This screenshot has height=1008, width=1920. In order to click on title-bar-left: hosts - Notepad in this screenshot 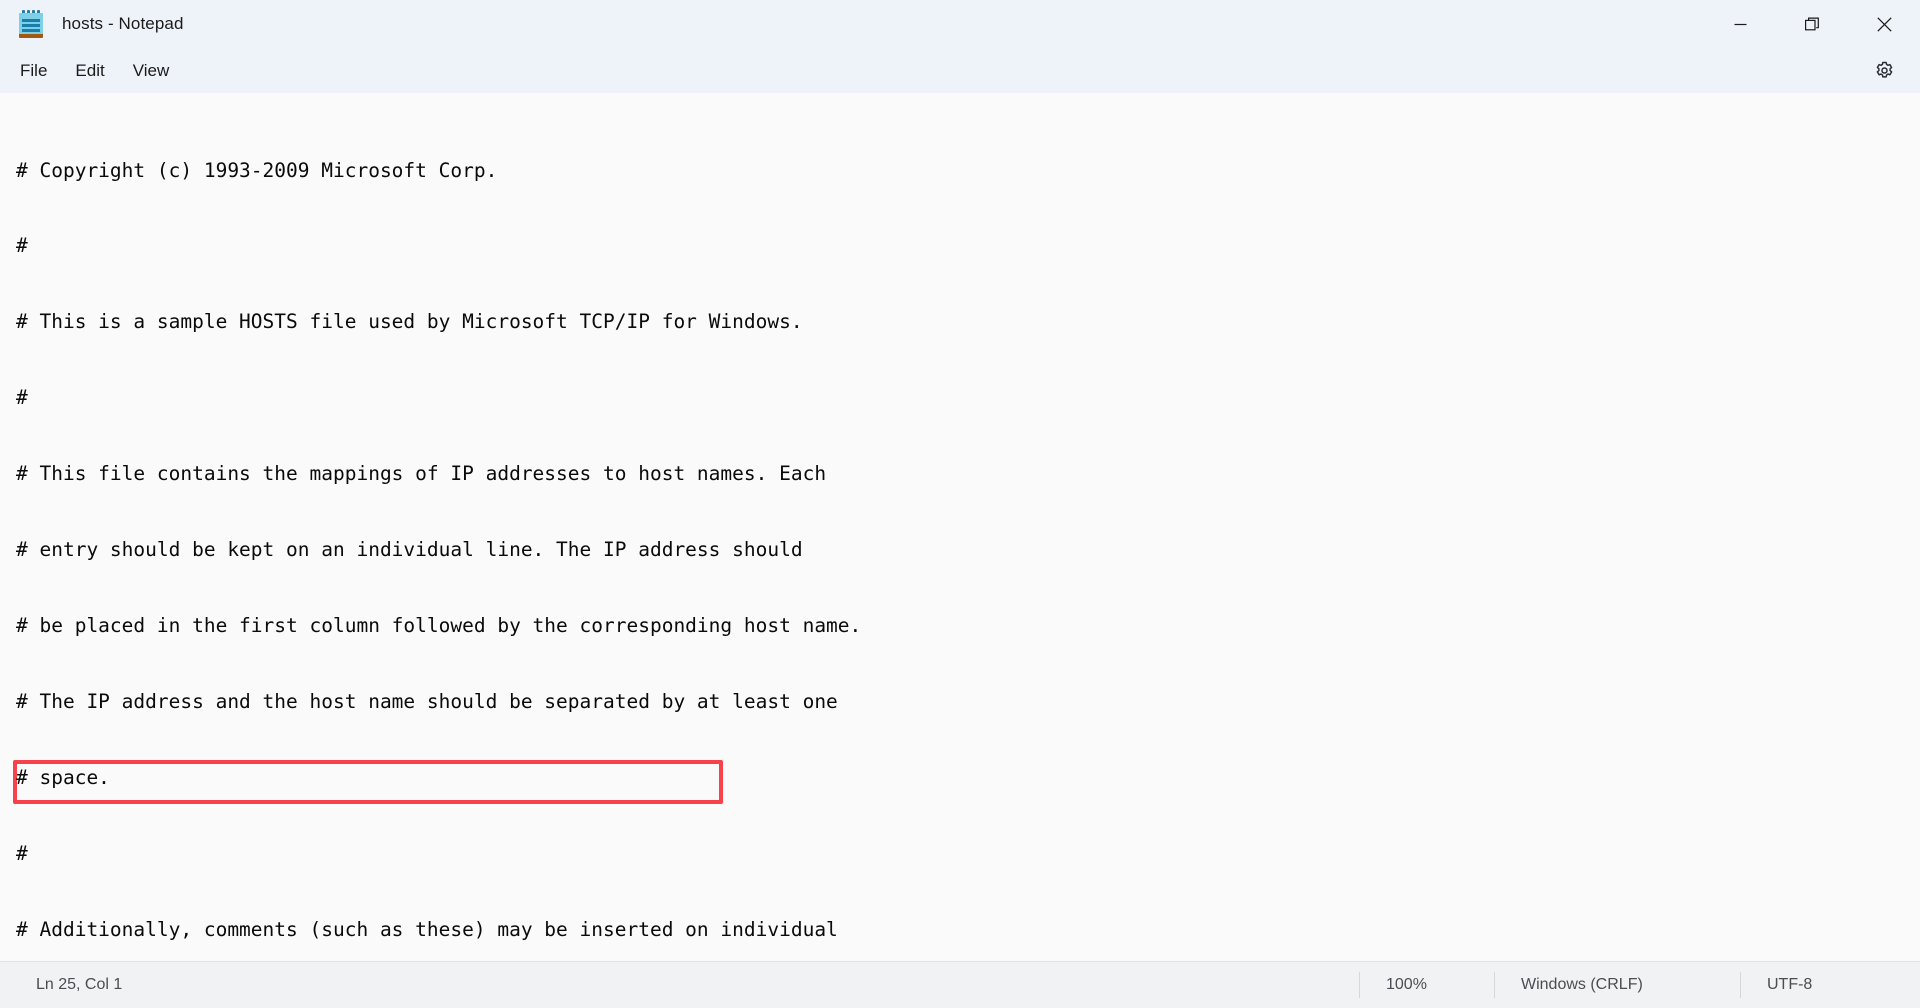, I will do `click(92, 24)`.